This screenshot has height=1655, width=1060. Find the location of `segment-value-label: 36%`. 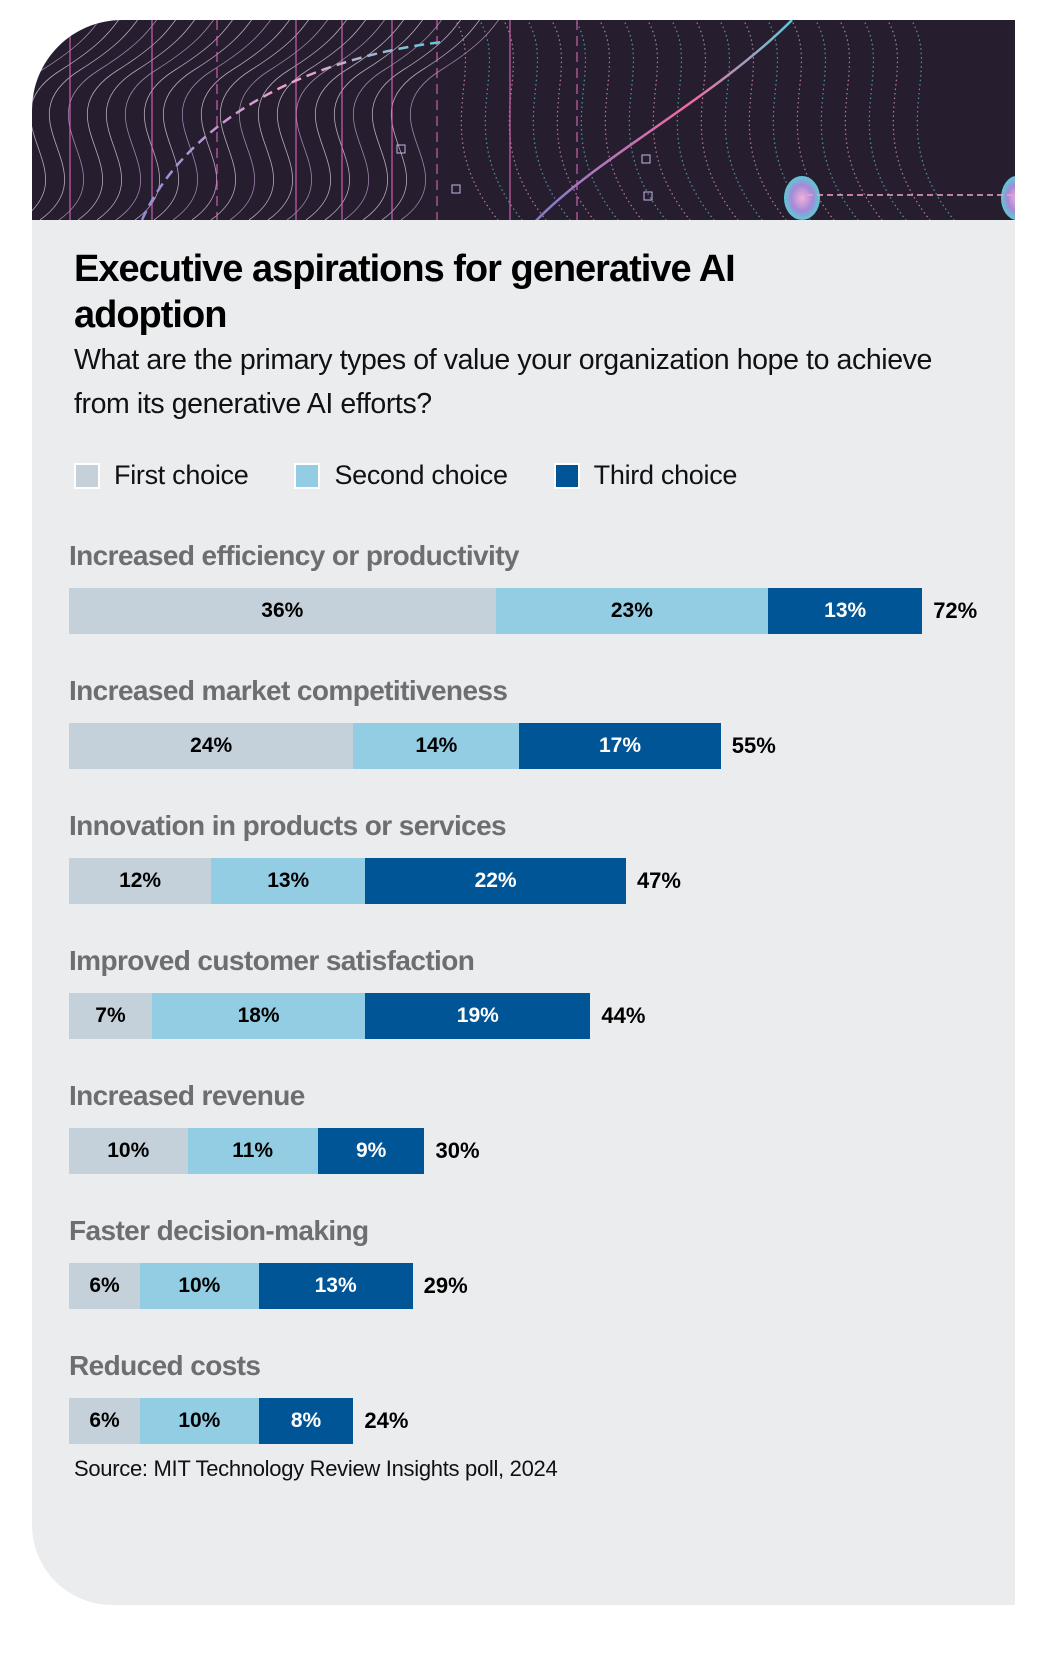

segment-value-label: 36% is located at coordinates (282, 610).